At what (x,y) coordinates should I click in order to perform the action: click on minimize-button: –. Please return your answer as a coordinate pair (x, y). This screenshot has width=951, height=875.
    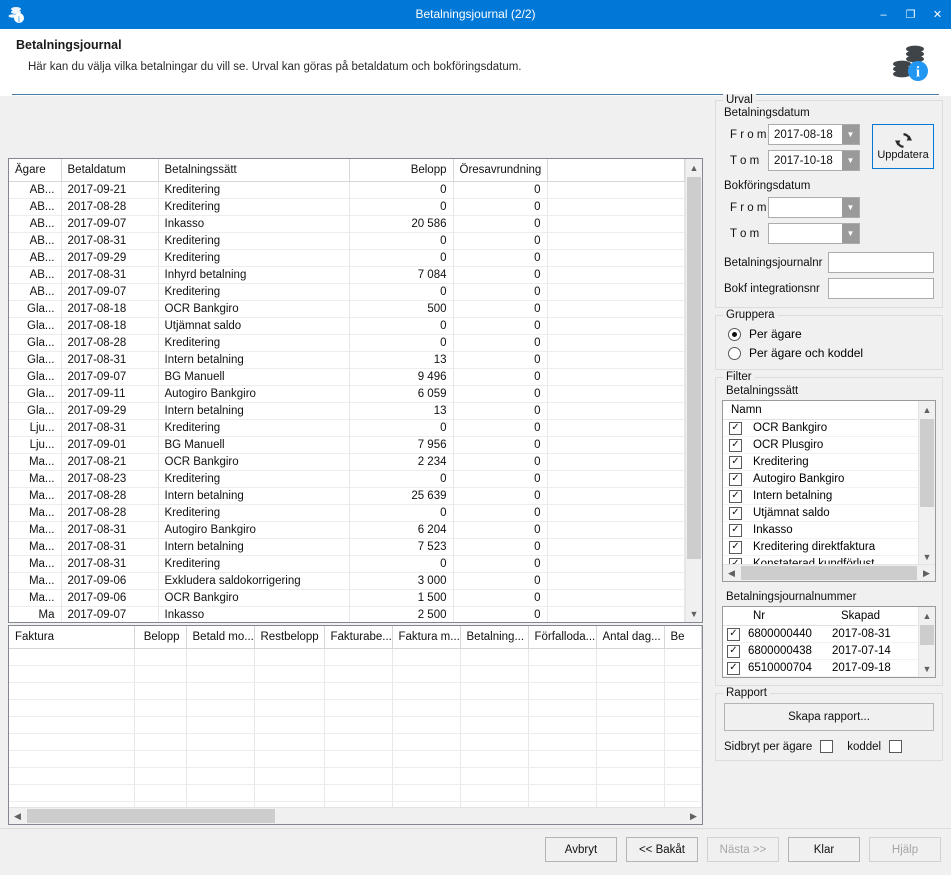
    Looking at the image, I should click on (883, 14).